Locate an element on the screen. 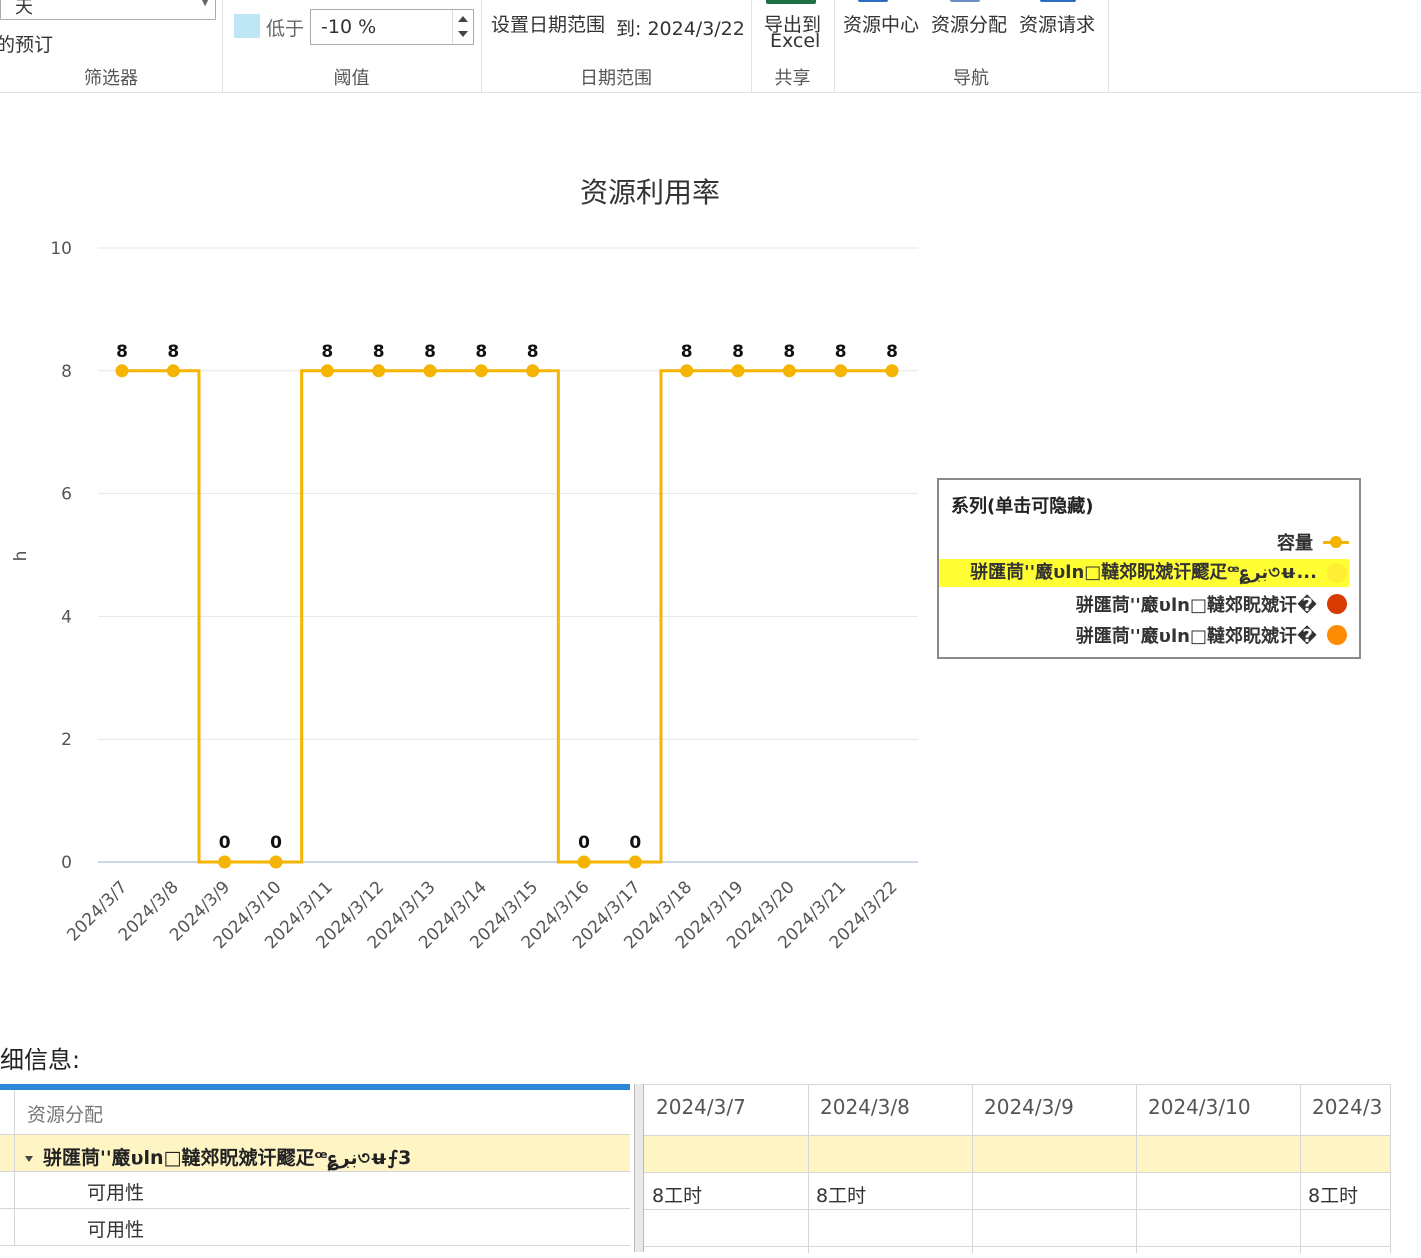 The width and height of the screenshot is (1421, 1258). grid-header-cell: 资源分配 is located at coordinates (322, 1112).